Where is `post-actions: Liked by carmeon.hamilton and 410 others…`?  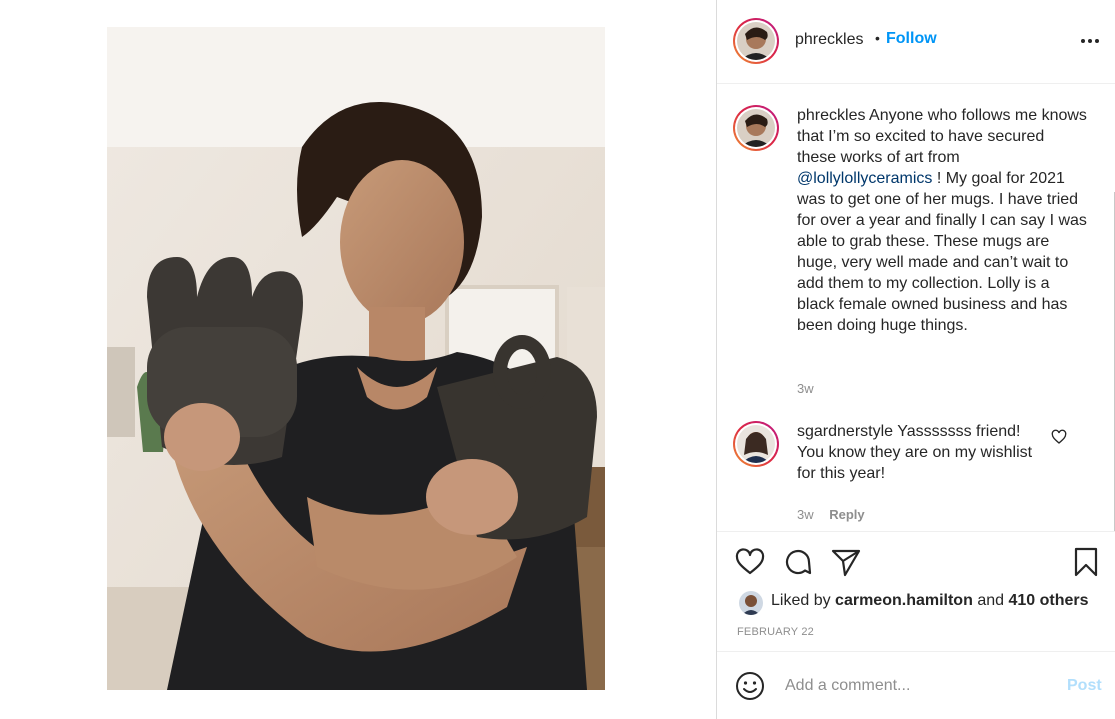 post-actions: Liked by carmeon.hamilton and 410 others… is located at coordinates (916, 591).